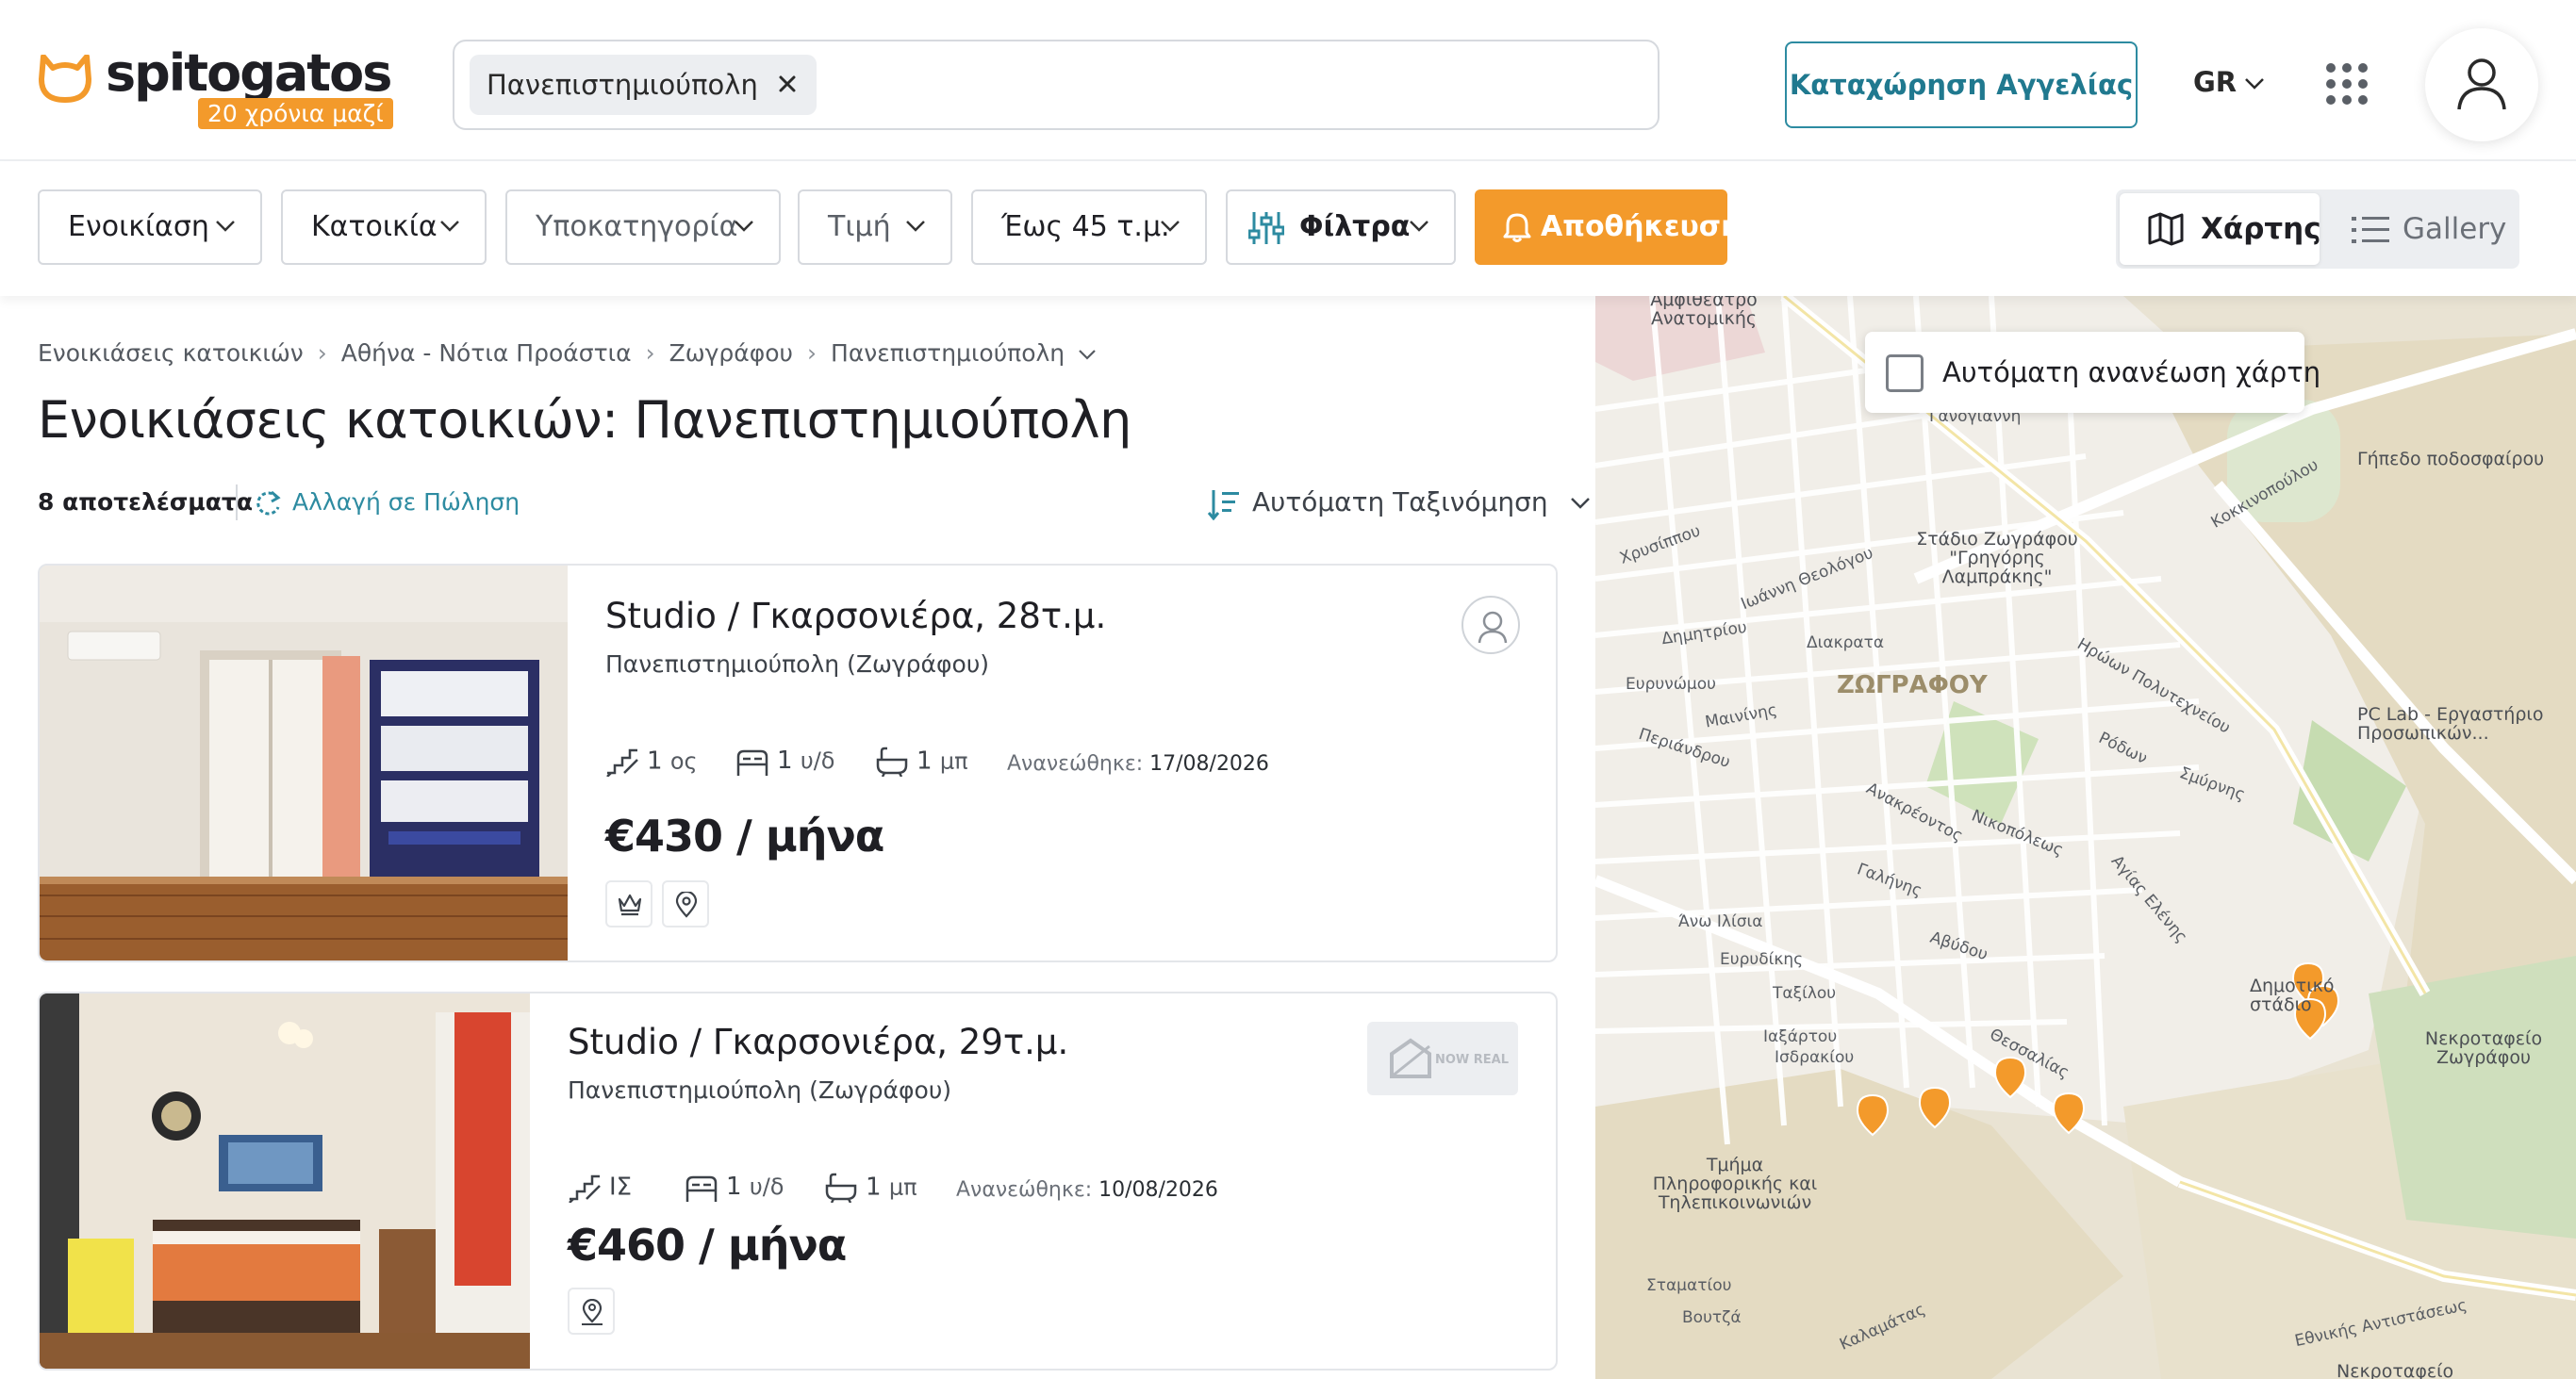 The image size is (2576, 1379). I want to click on street-label: Ισδρακίου, so click(1815, 1057).